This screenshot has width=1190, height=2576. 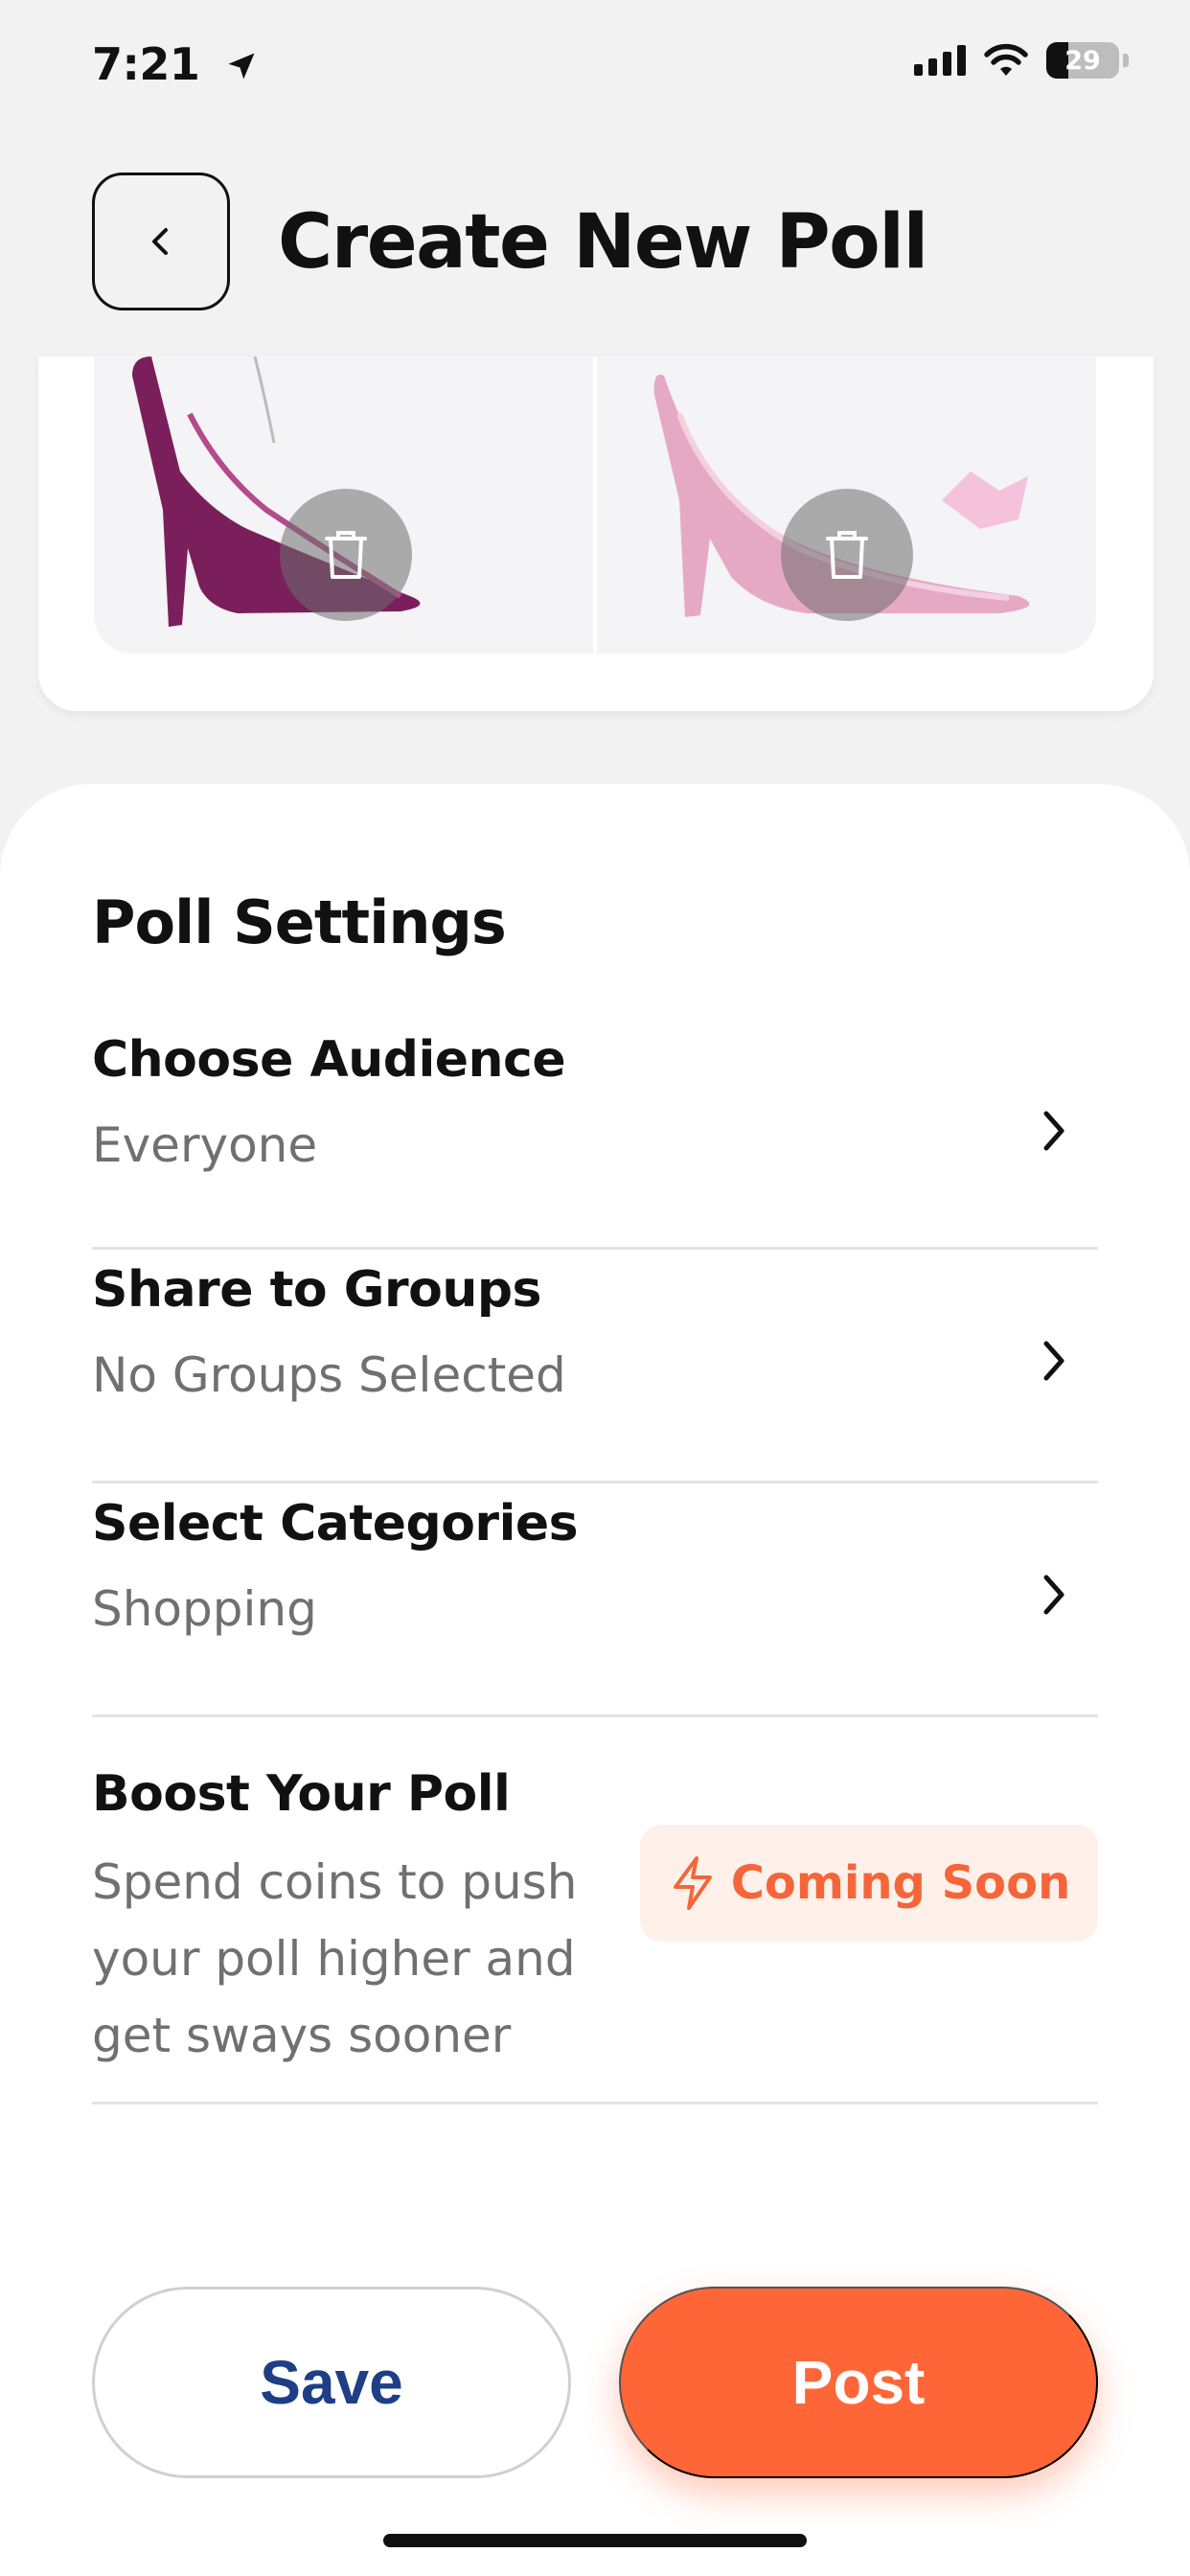 What do you see at coordinates (242, 66) in the screenshot?
I see `location-arrow-icon` at bounding box center [242, 66].